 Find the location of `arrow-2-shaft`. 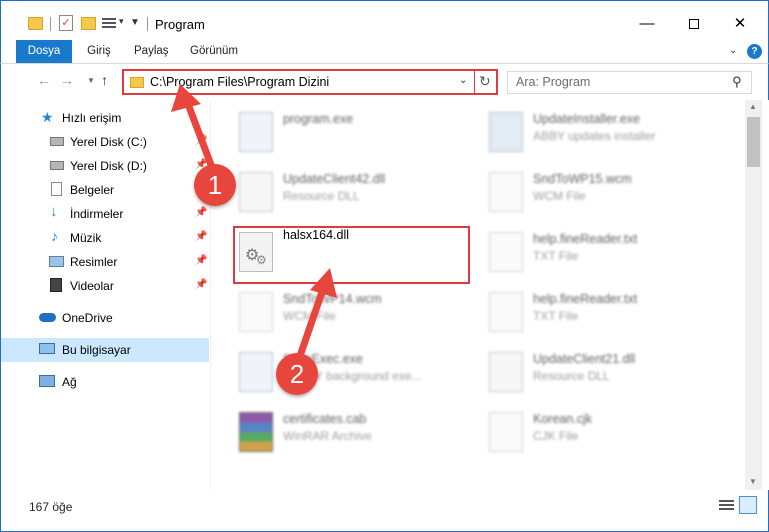

arrow-2-shaft is located at coordinates (311, 324).